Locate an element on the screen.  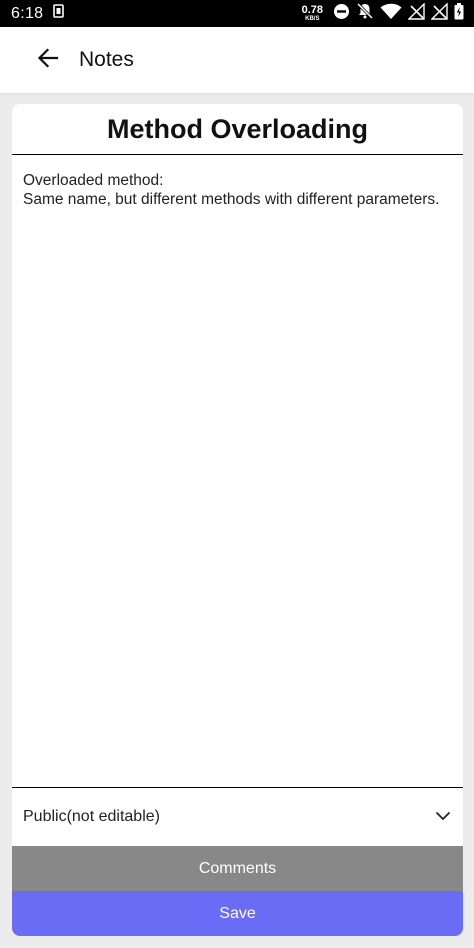
net-speed-value: 0.78 is located at coordinates (312, 10).